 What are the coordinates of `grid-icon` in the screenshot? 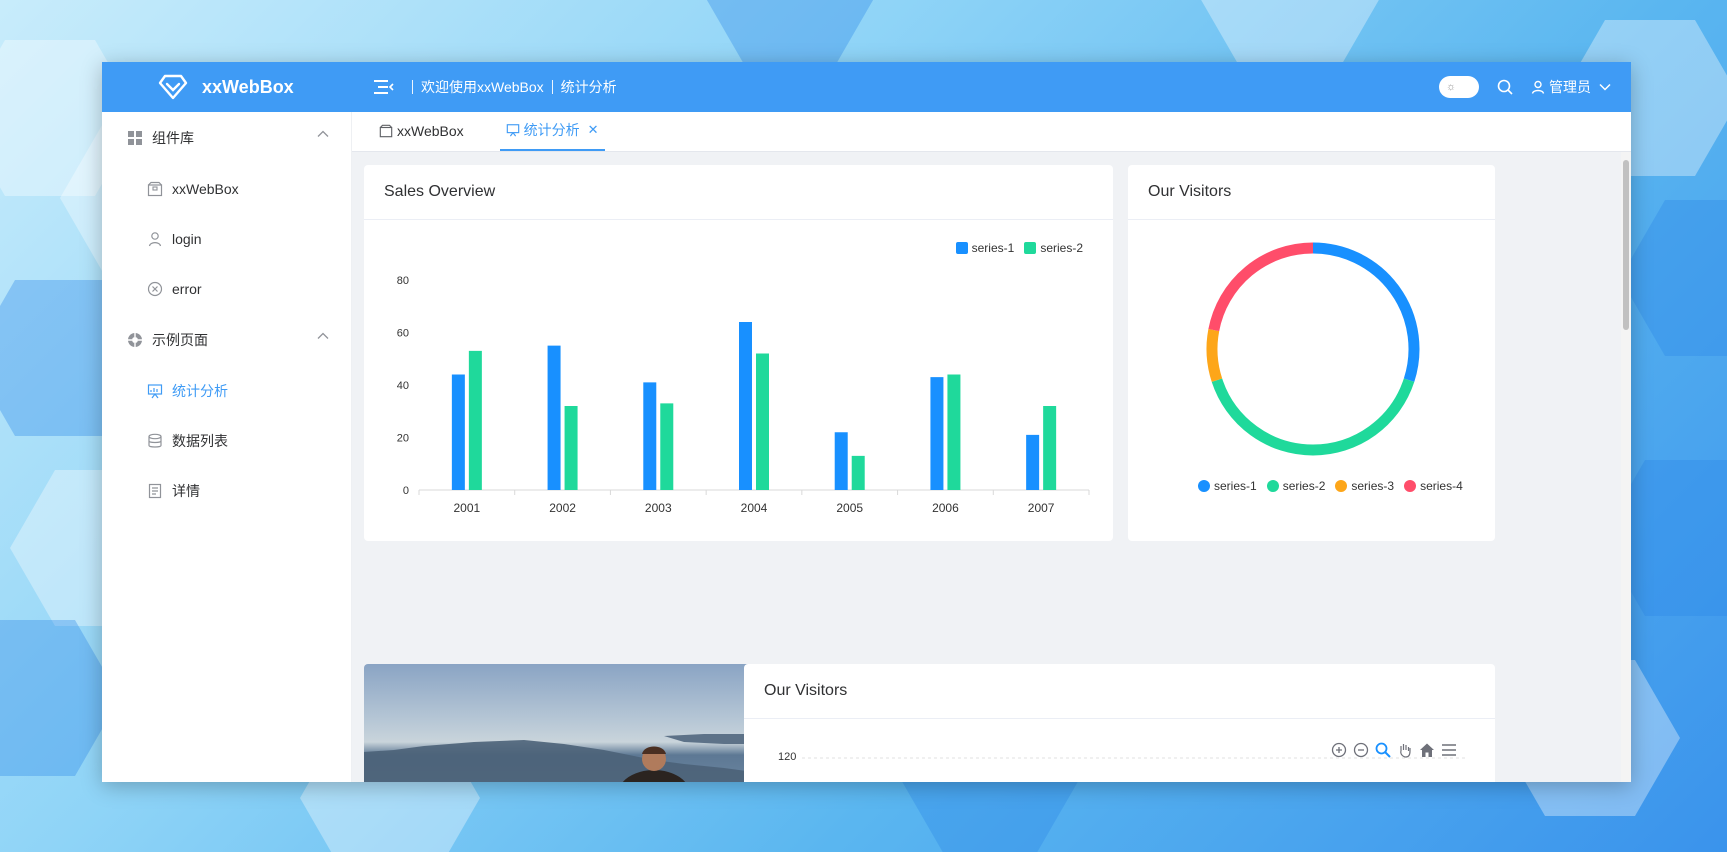 It's located at (135, 138).